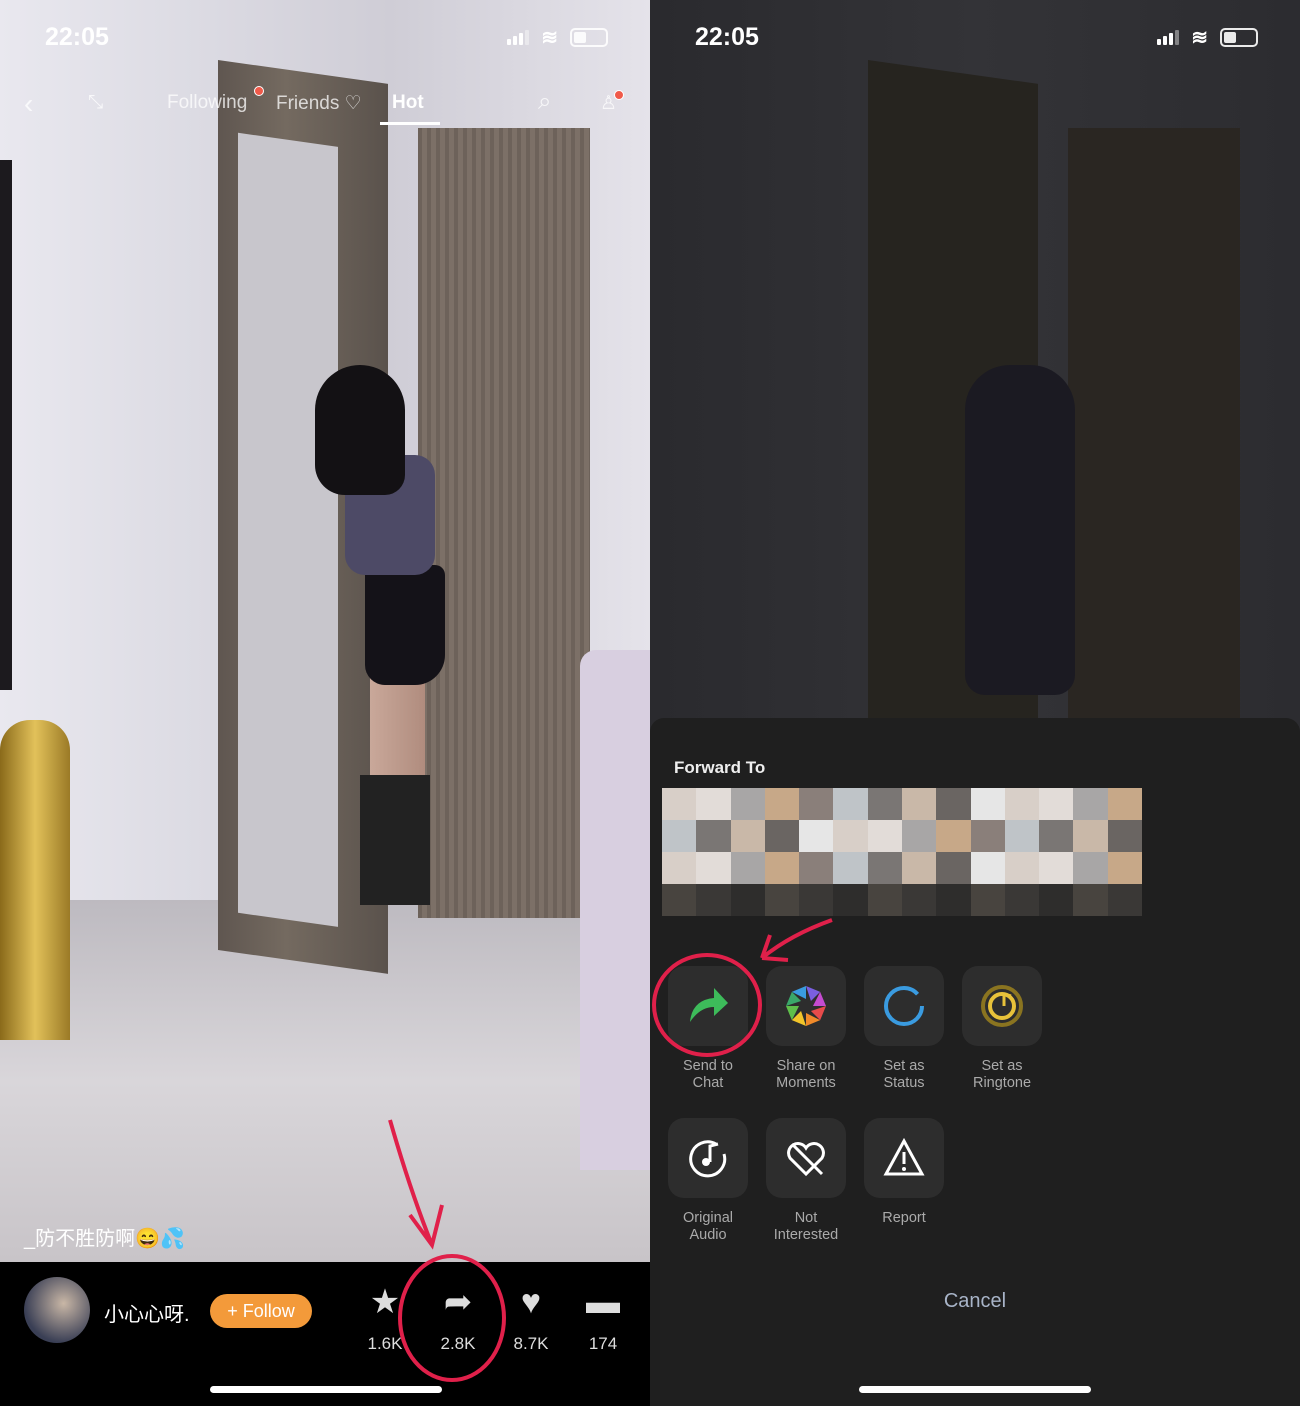  I want to click on comment-button: ▬ 174, so click(603, 1318).